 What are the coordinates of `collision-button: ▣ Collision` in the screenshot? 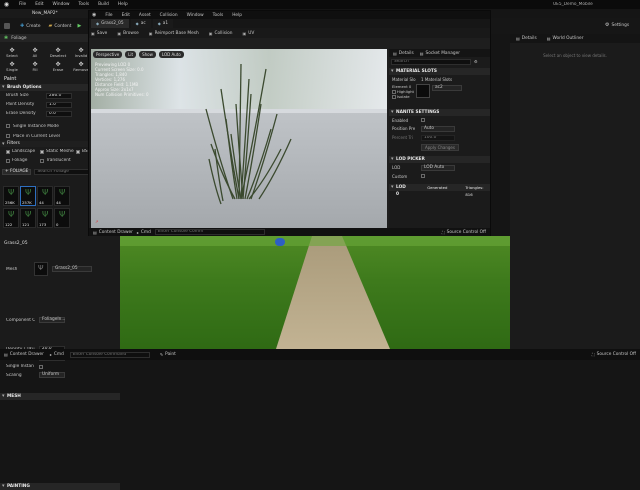 It's located at (221, 33).